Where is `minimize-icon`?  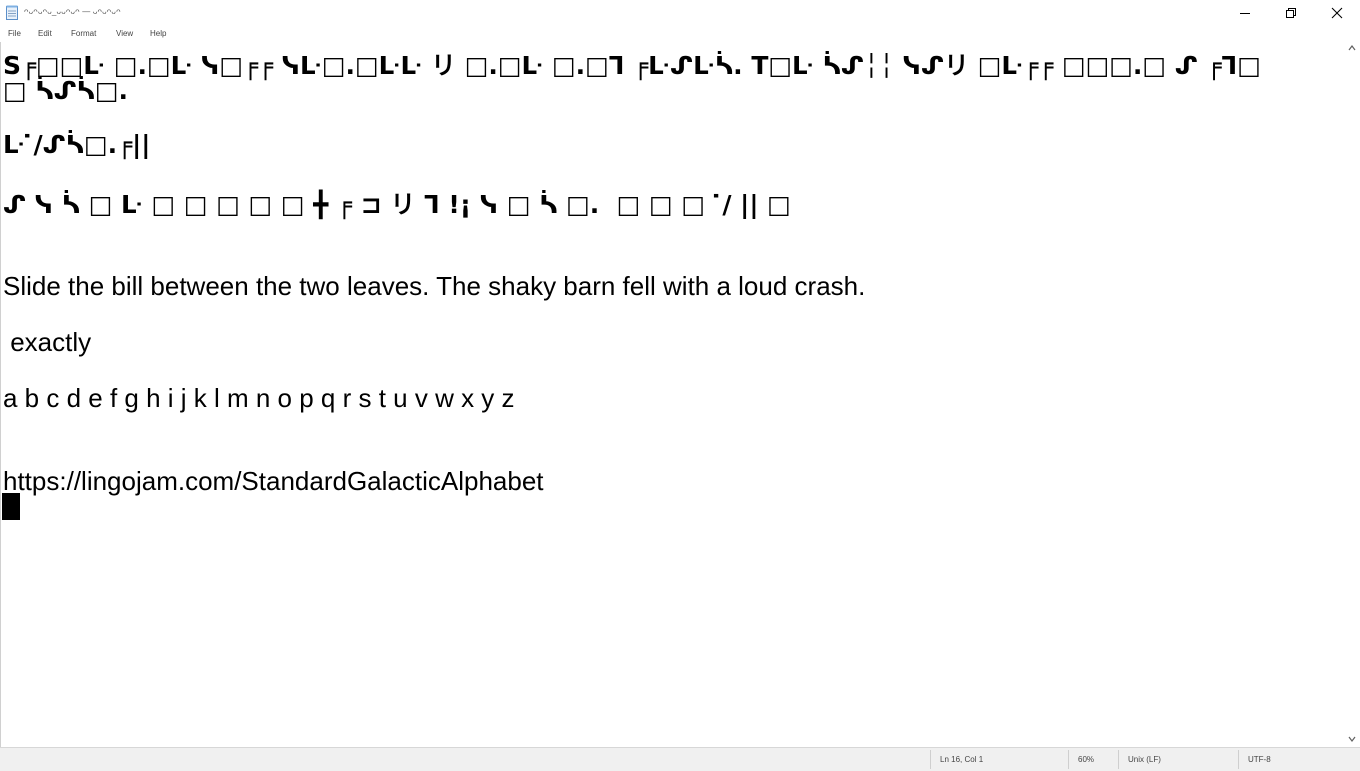
minimize-icon is located at coordinates (1245, 13).